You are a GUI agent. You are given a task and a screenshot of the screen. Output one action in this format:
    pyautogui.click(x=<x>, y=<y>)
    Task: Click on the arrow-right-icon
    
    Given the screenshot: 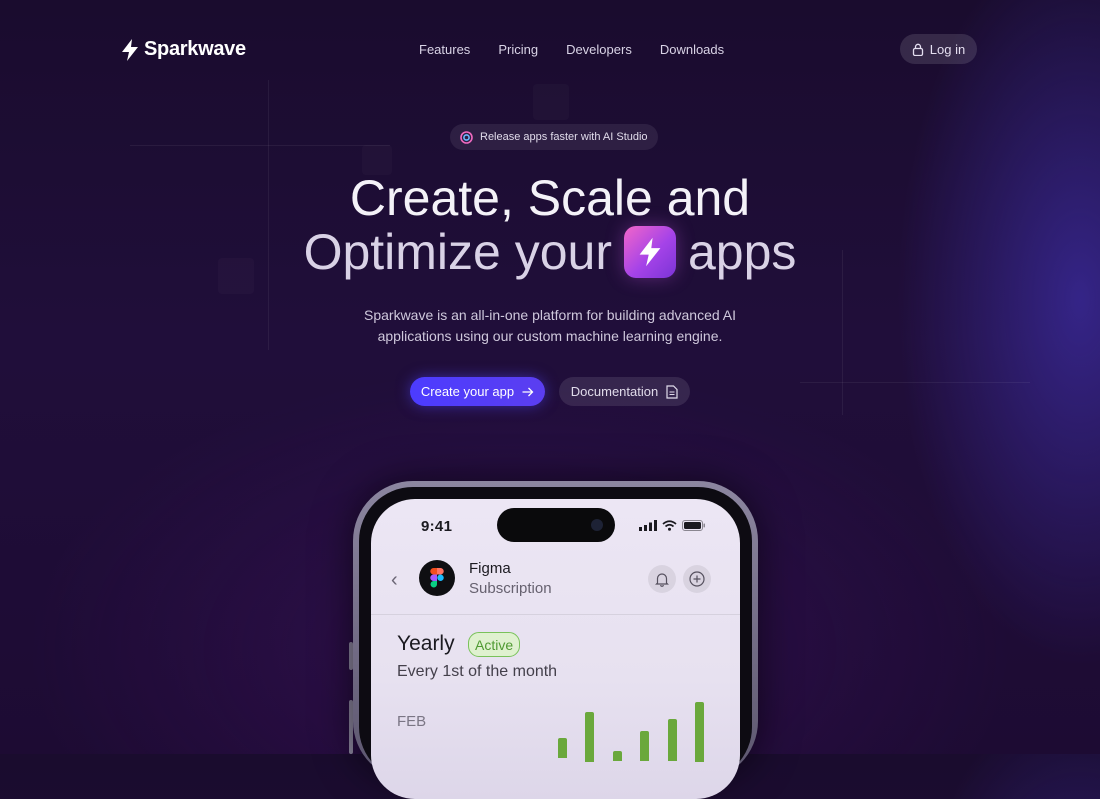 What is the action you would take?
    pyautogui.click(x=528, y=391)
    